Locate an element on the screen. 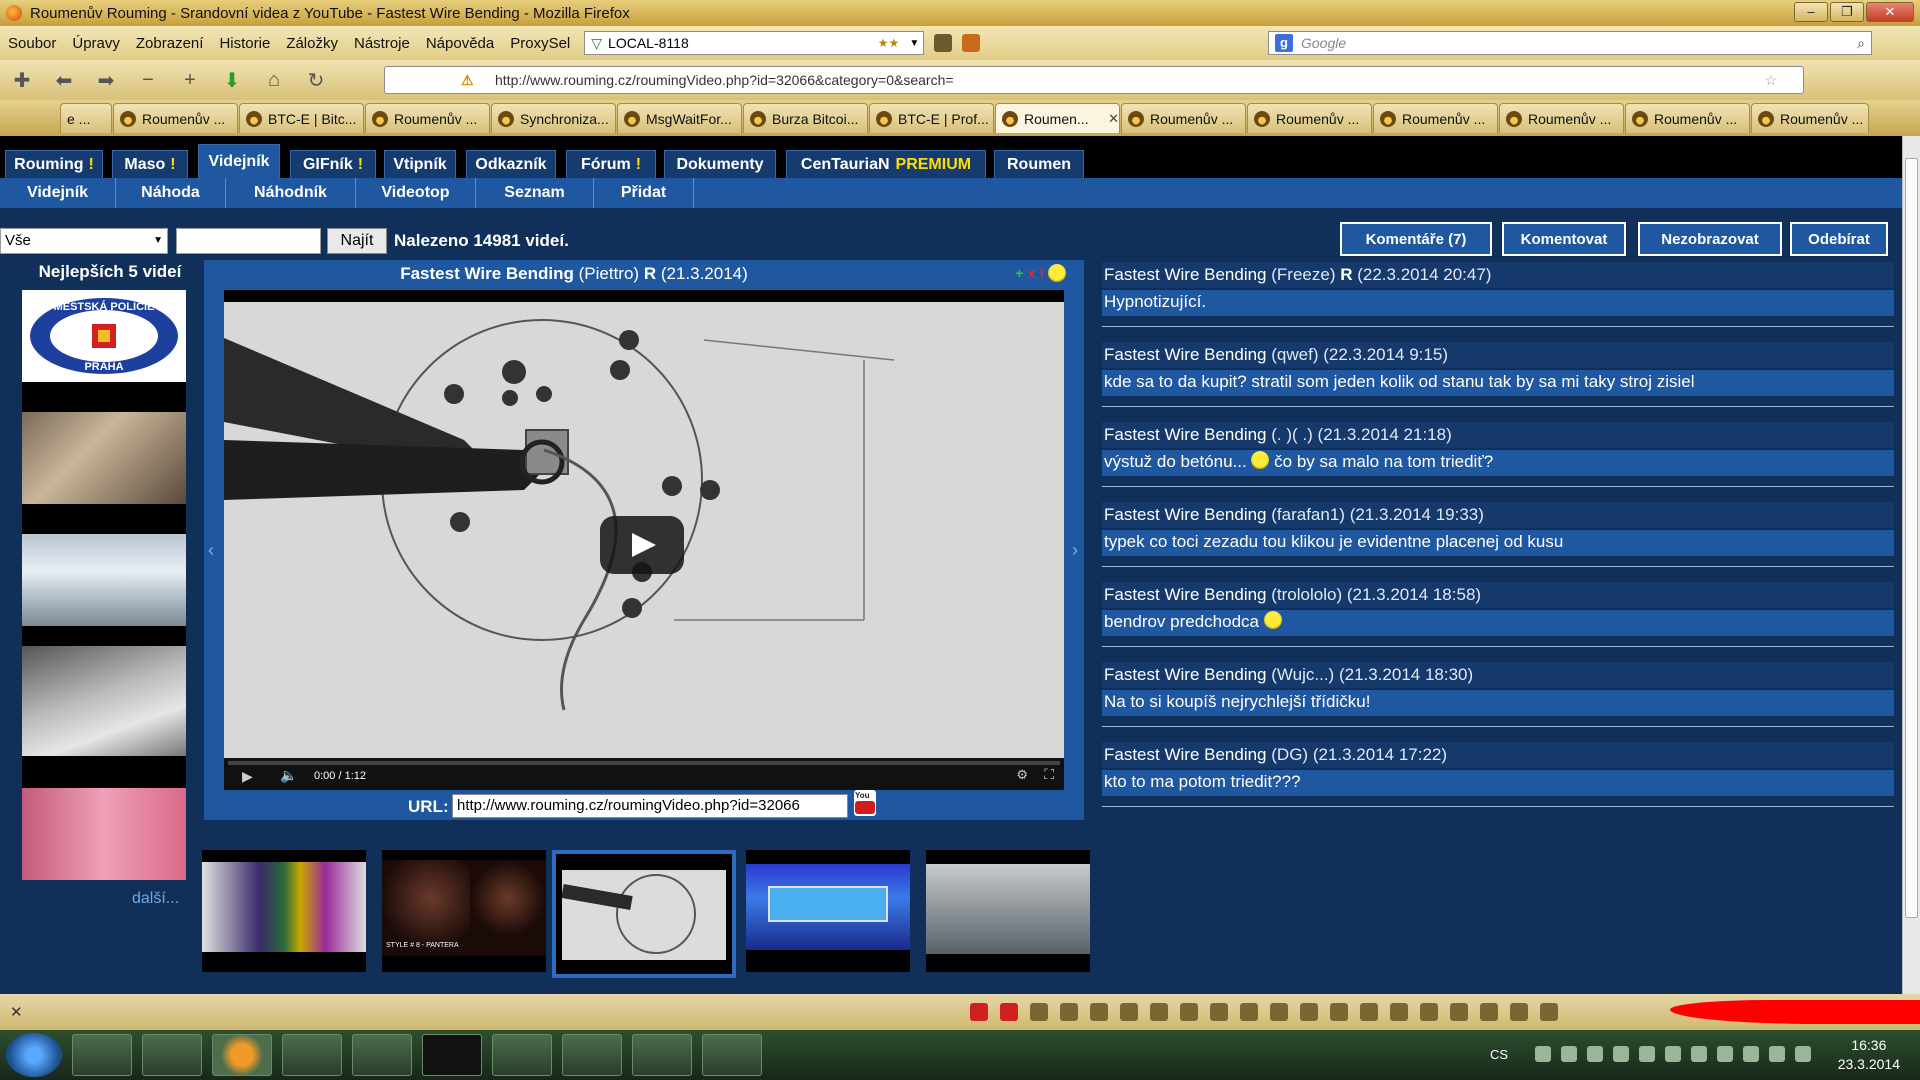  subnav-nahoda: Náhoda is located at coordinates (171, 193).